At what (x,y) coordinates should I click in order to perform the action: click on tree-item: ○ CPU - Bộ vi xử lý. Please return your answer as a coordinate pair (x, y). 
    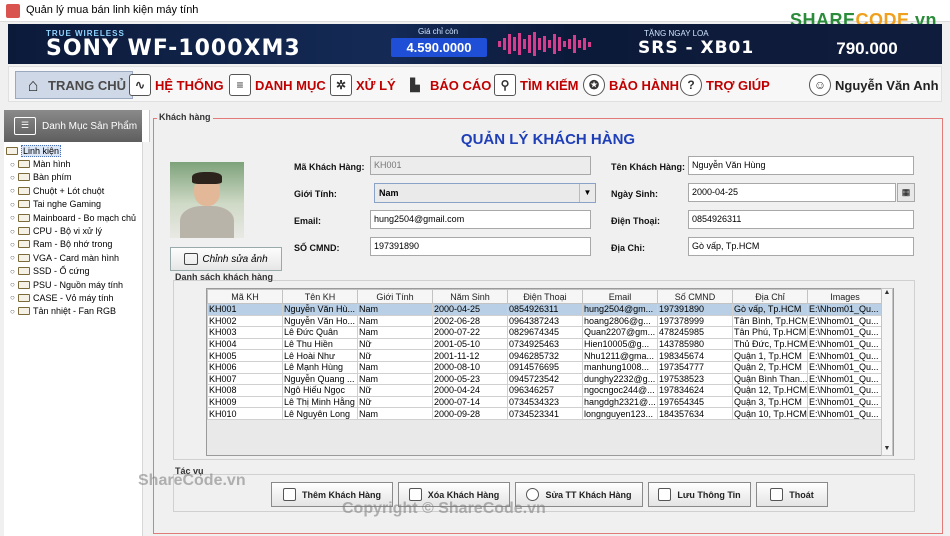
    Looking at the image, I should click on (74, 230).